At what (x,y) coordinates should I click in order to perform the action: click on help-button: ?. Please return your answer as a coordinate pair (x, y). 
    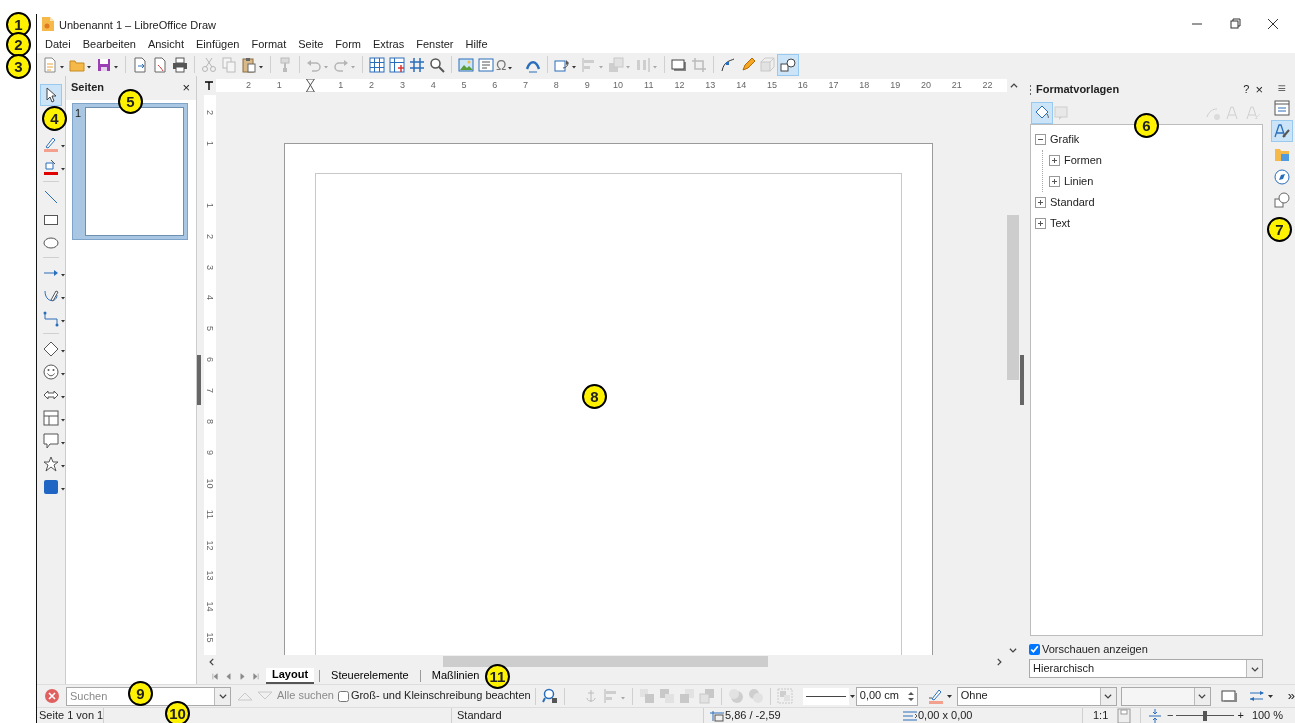
    Looking at the image, I should click on (1246, 90).